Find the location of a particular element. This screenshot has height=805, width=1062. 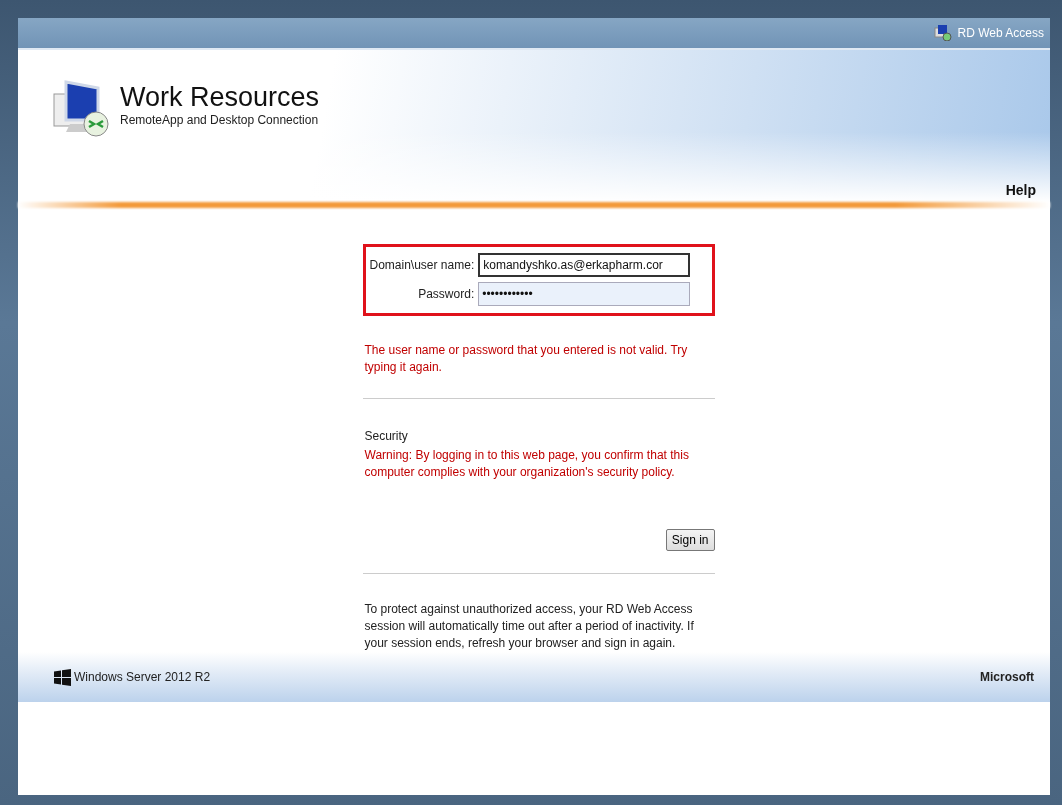

page-subtitle: RemoteApp and Desktop Connection is located at coordinates (220, 120).